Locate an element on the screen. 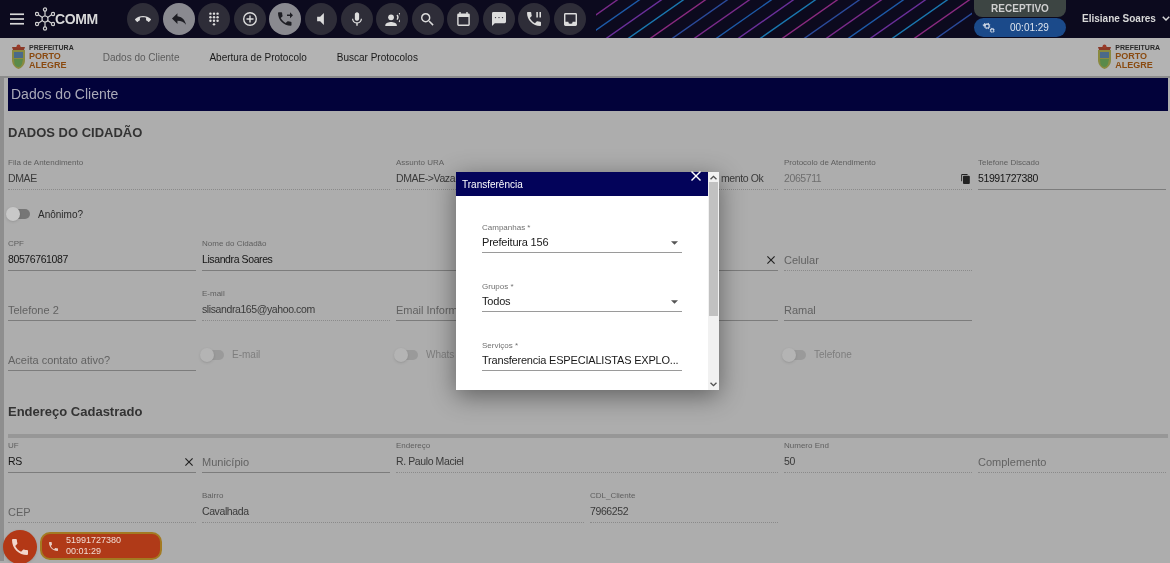  input-field: Celular is located at coordinates (878, 260).